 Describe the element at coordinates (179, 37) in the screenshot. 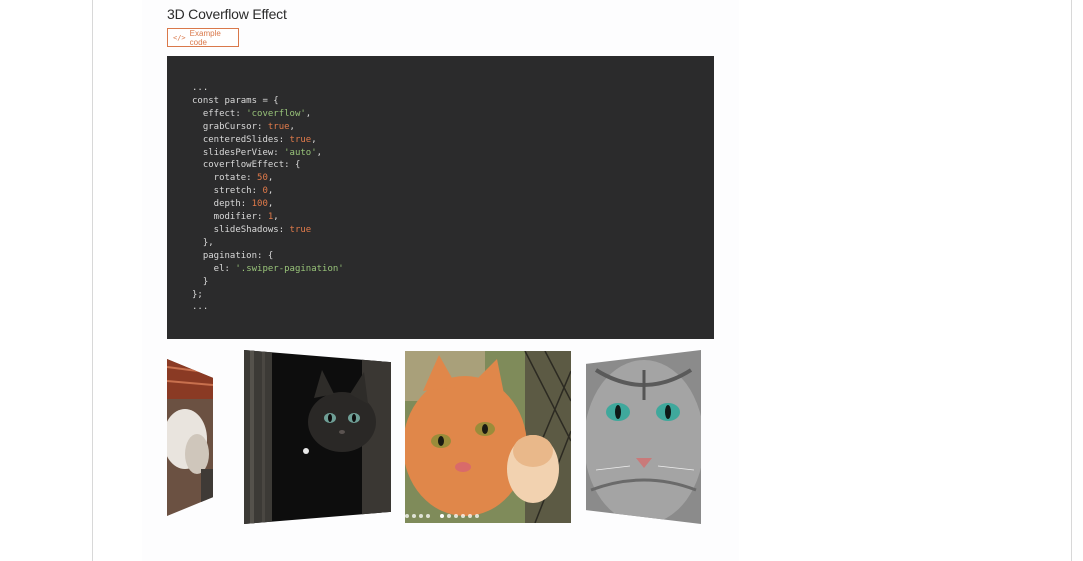

I see `code-icon: </>` at that location.